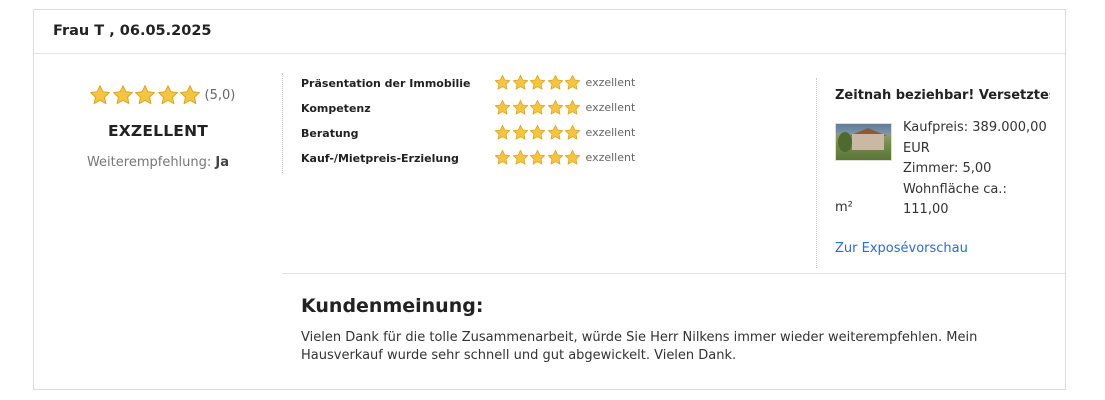 The width and height of the screenshot is (1105, 400). I want to click on recommendation-value: Ja, so click(222, 162).